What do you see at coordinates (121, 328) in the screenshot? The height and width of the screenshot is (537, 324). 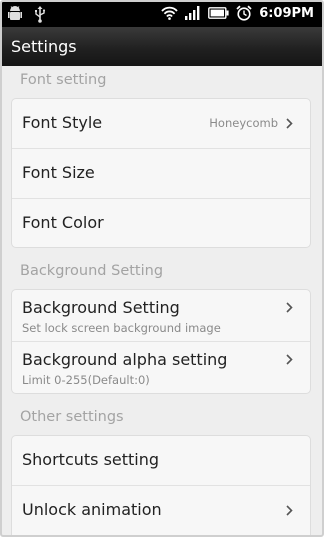 I see `settings-item-subtitle: Set lock screen background image` at bounding box center [121, 328].